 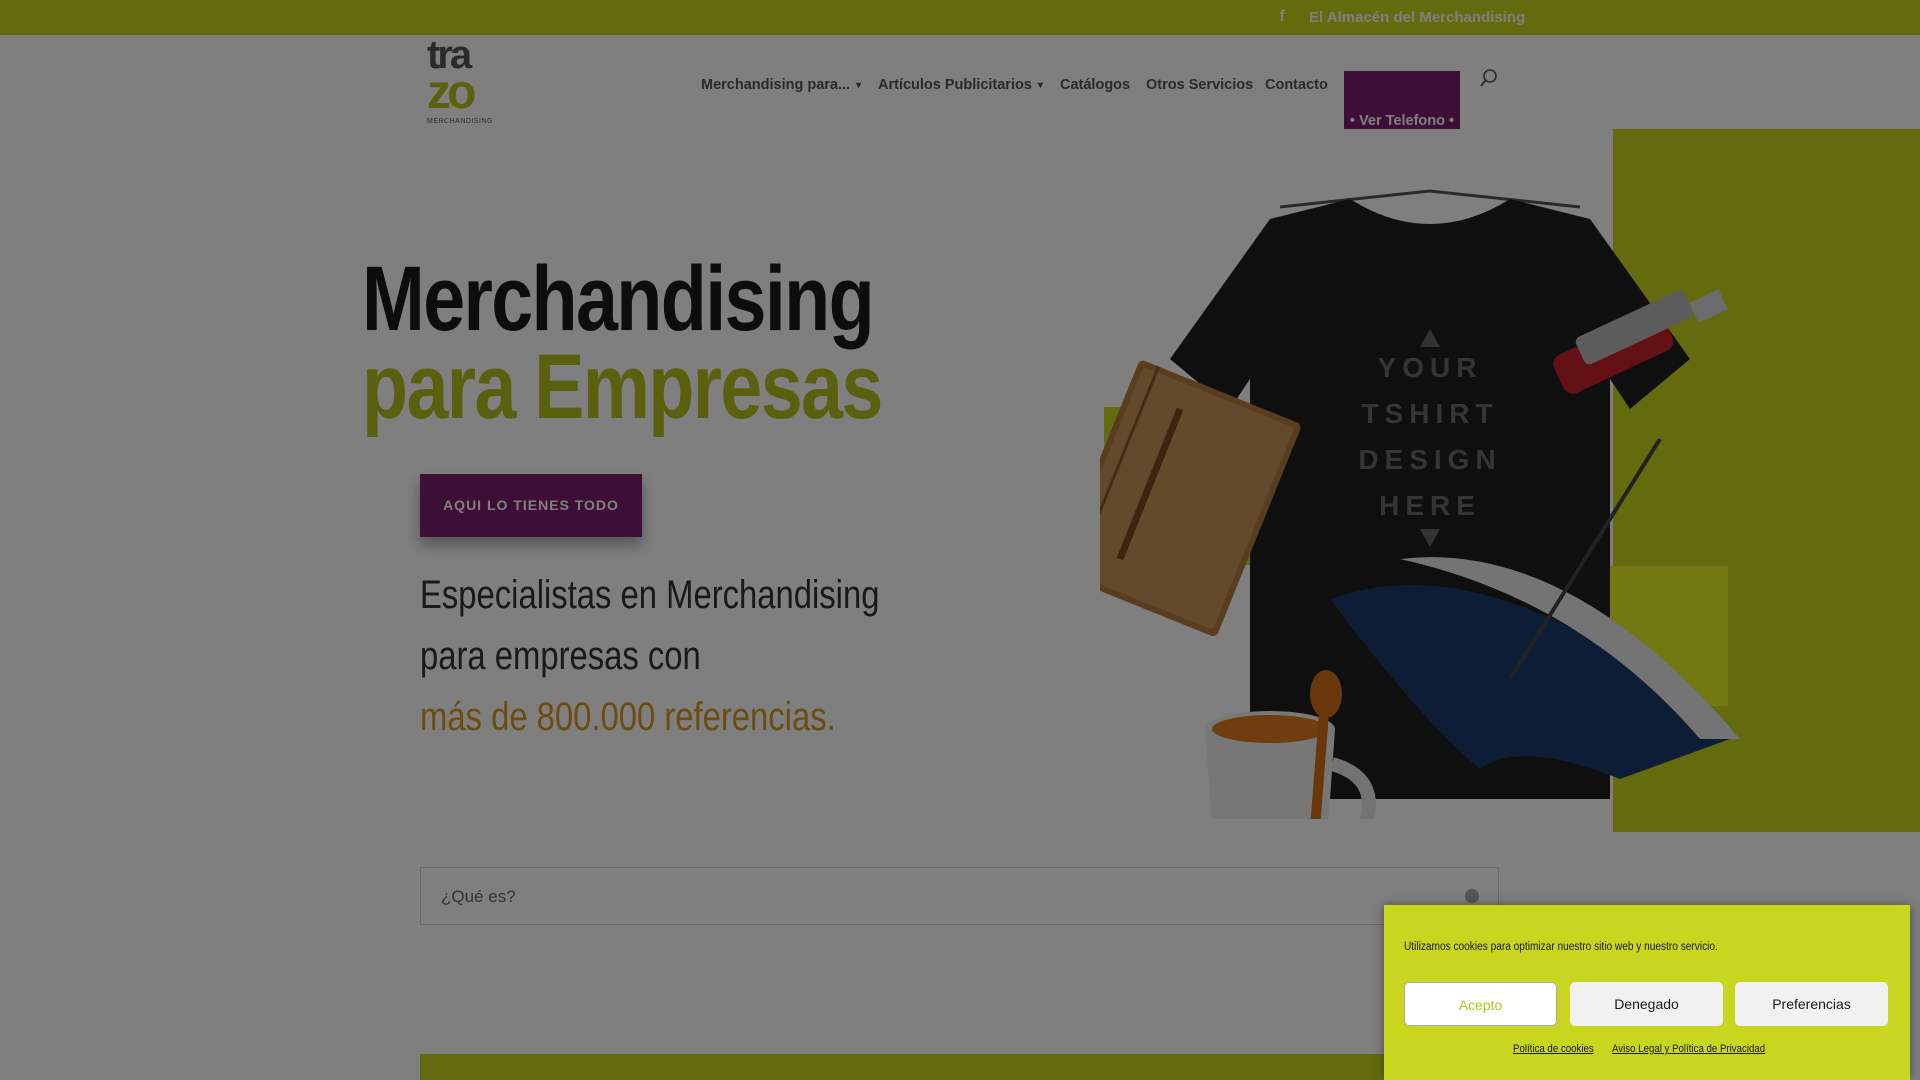 What do you see at coordinates (1553, 1049) in the screenshot?
I see `cookie-policy-link: Política de cookies` at bounding box center [1553, 1049].